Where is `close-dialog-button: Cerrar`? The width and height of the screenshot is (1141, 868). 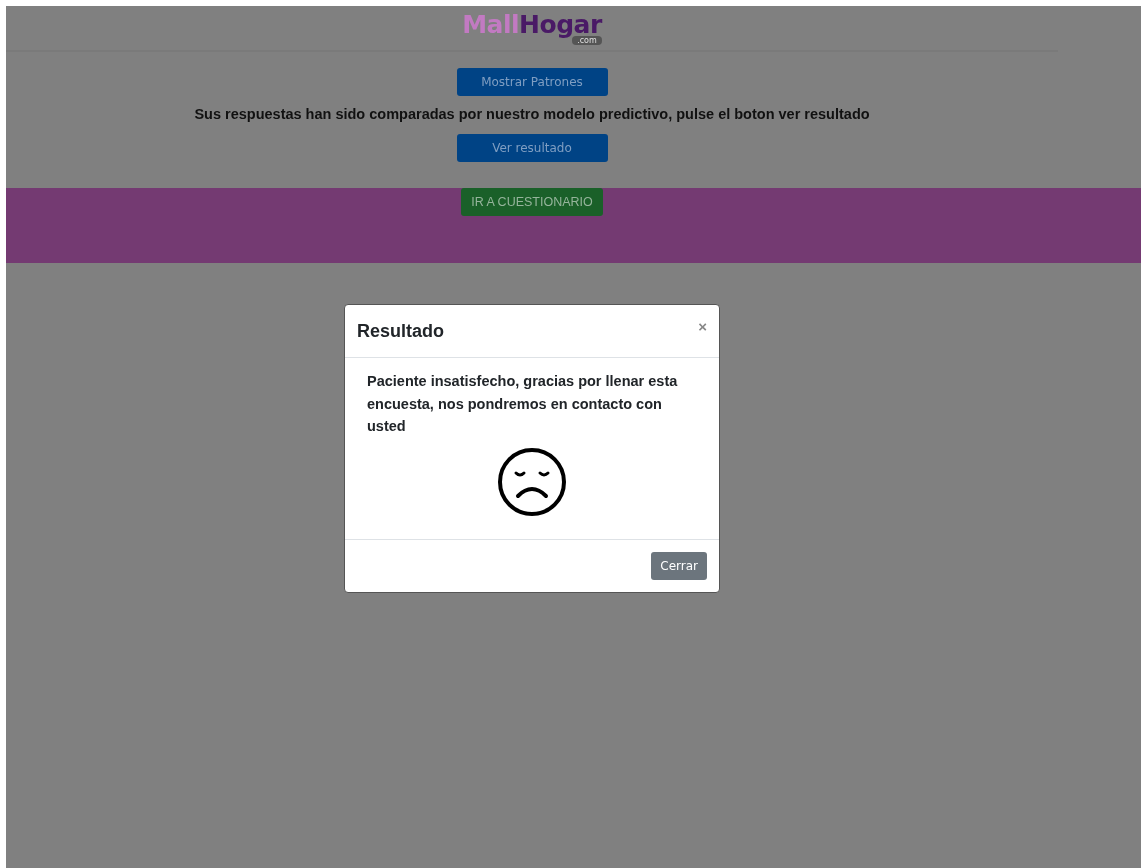 close-dialog-button: Cerrar is located at coordinates (679, 566).